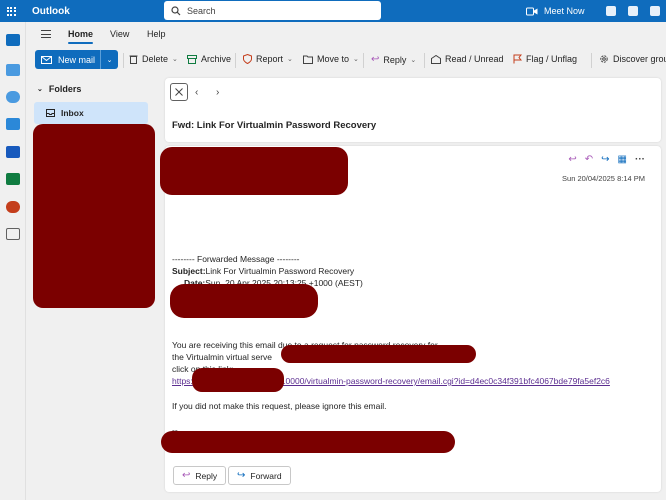 The image size is (666, 500). Describe the element at coordinates (50, 113) in the screenshot. I see `inbox-icon` at that location.